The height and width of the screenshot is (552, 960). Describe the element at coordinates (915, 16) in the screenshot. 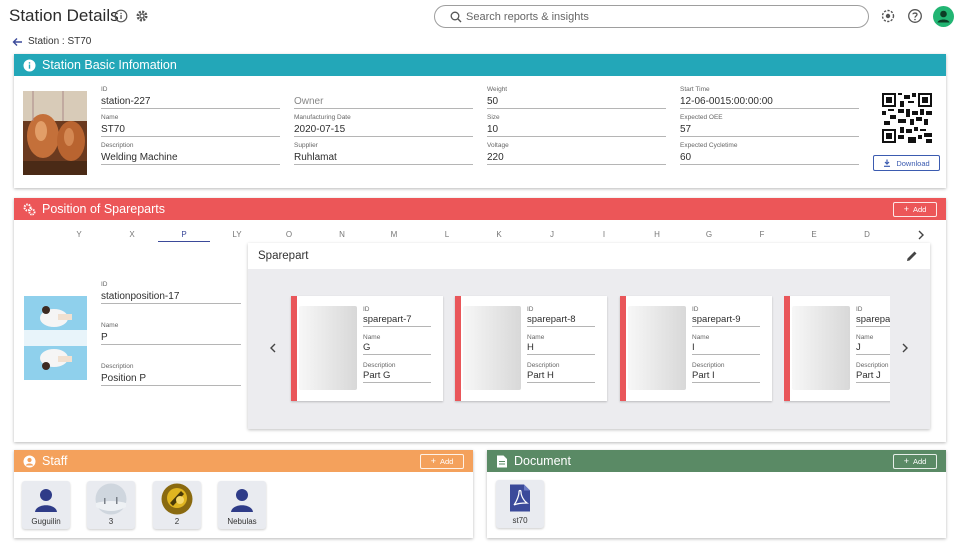

I see `help-icon` at that location.